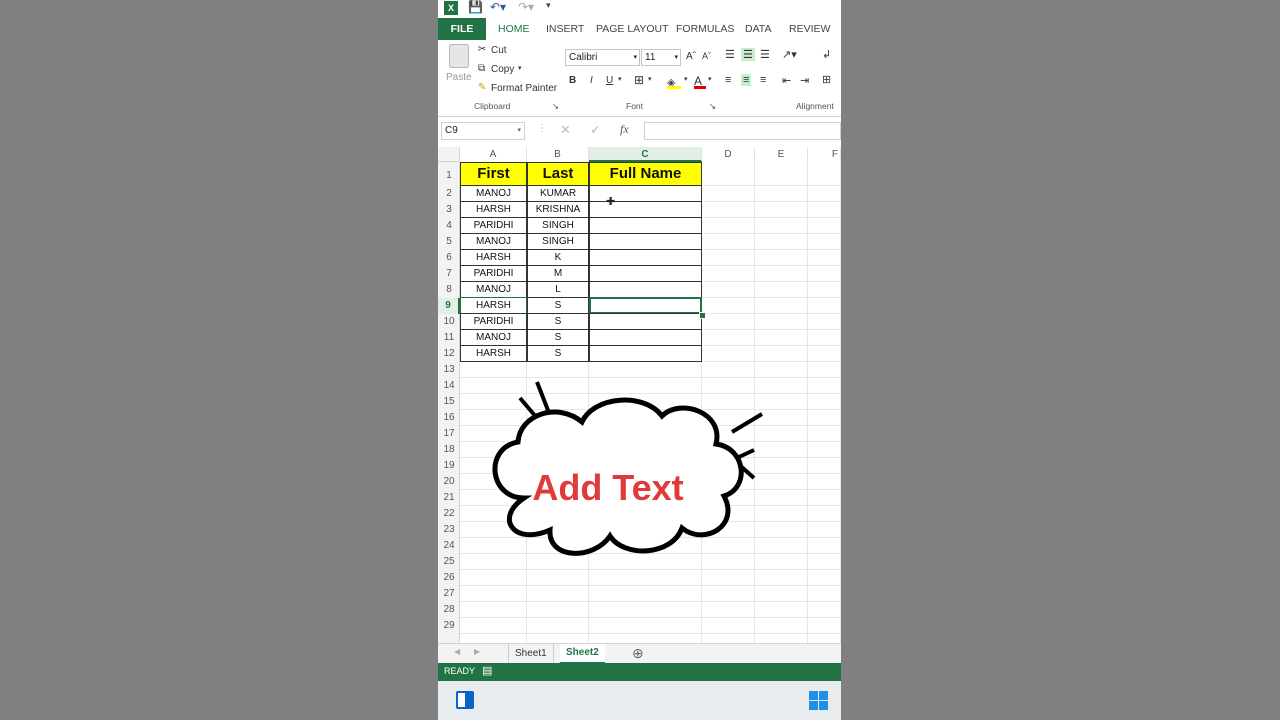 Image resolution: width=1280 pixels, height=720 pixels. Describe the element at coordinates (786, 80) in the screenshot. I see `decrease-indent-icon: ⇤` at that location.